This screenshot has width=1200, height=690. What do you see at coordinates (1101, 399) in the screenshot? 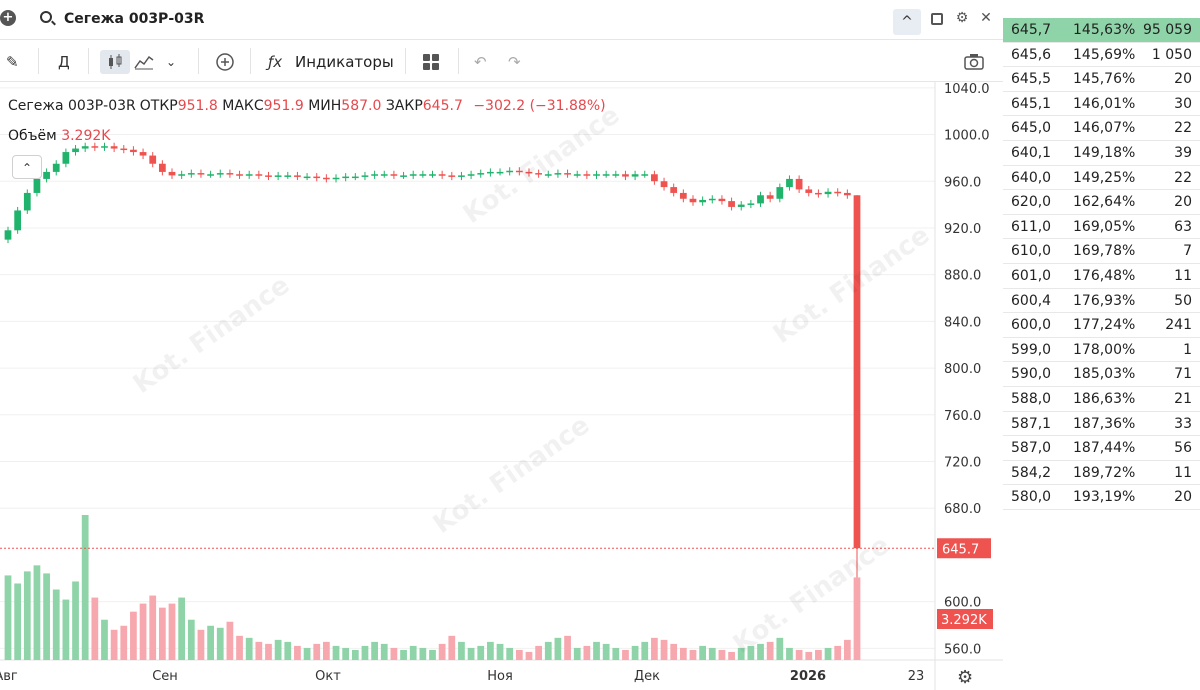
I see `order-book-row: 588,0 186,63% 21` at bounding box center [1101, 399].